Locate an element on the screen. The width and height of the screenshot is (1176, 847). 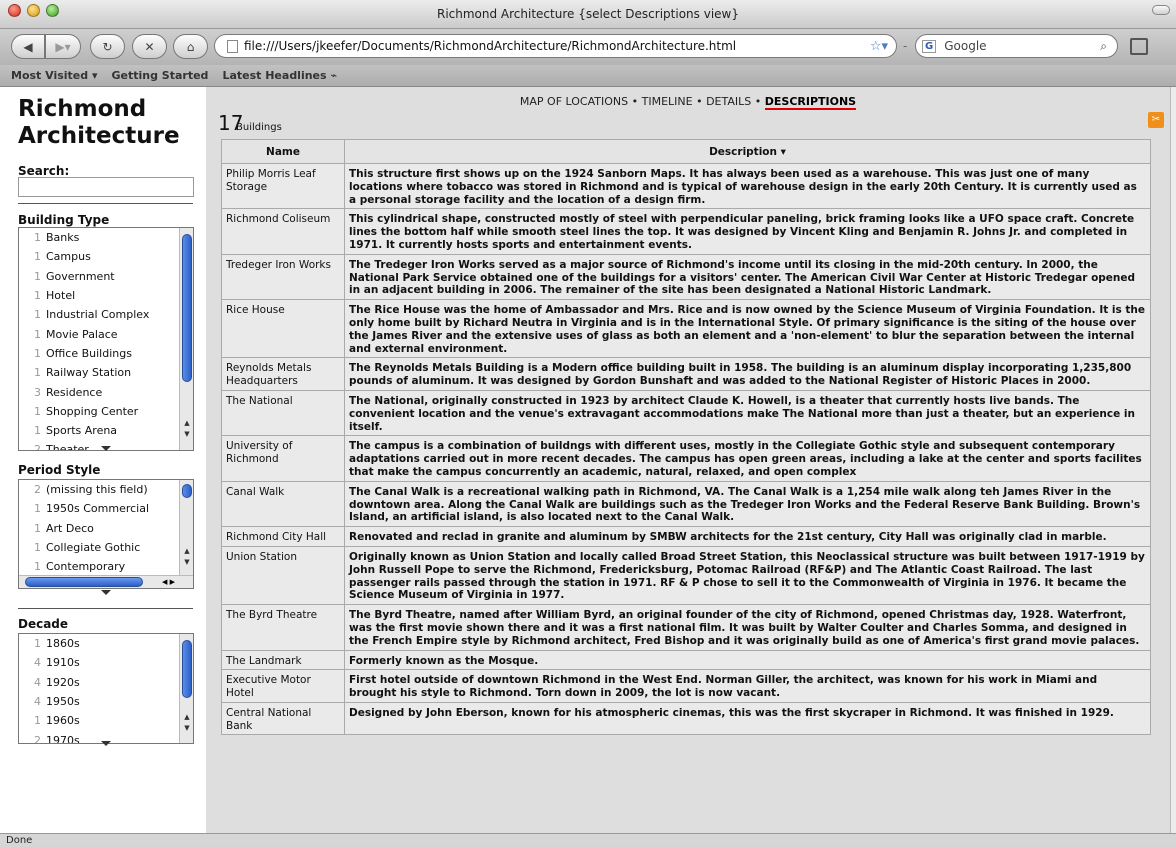
page-scrollbar is located at coordinates (1173, 460).